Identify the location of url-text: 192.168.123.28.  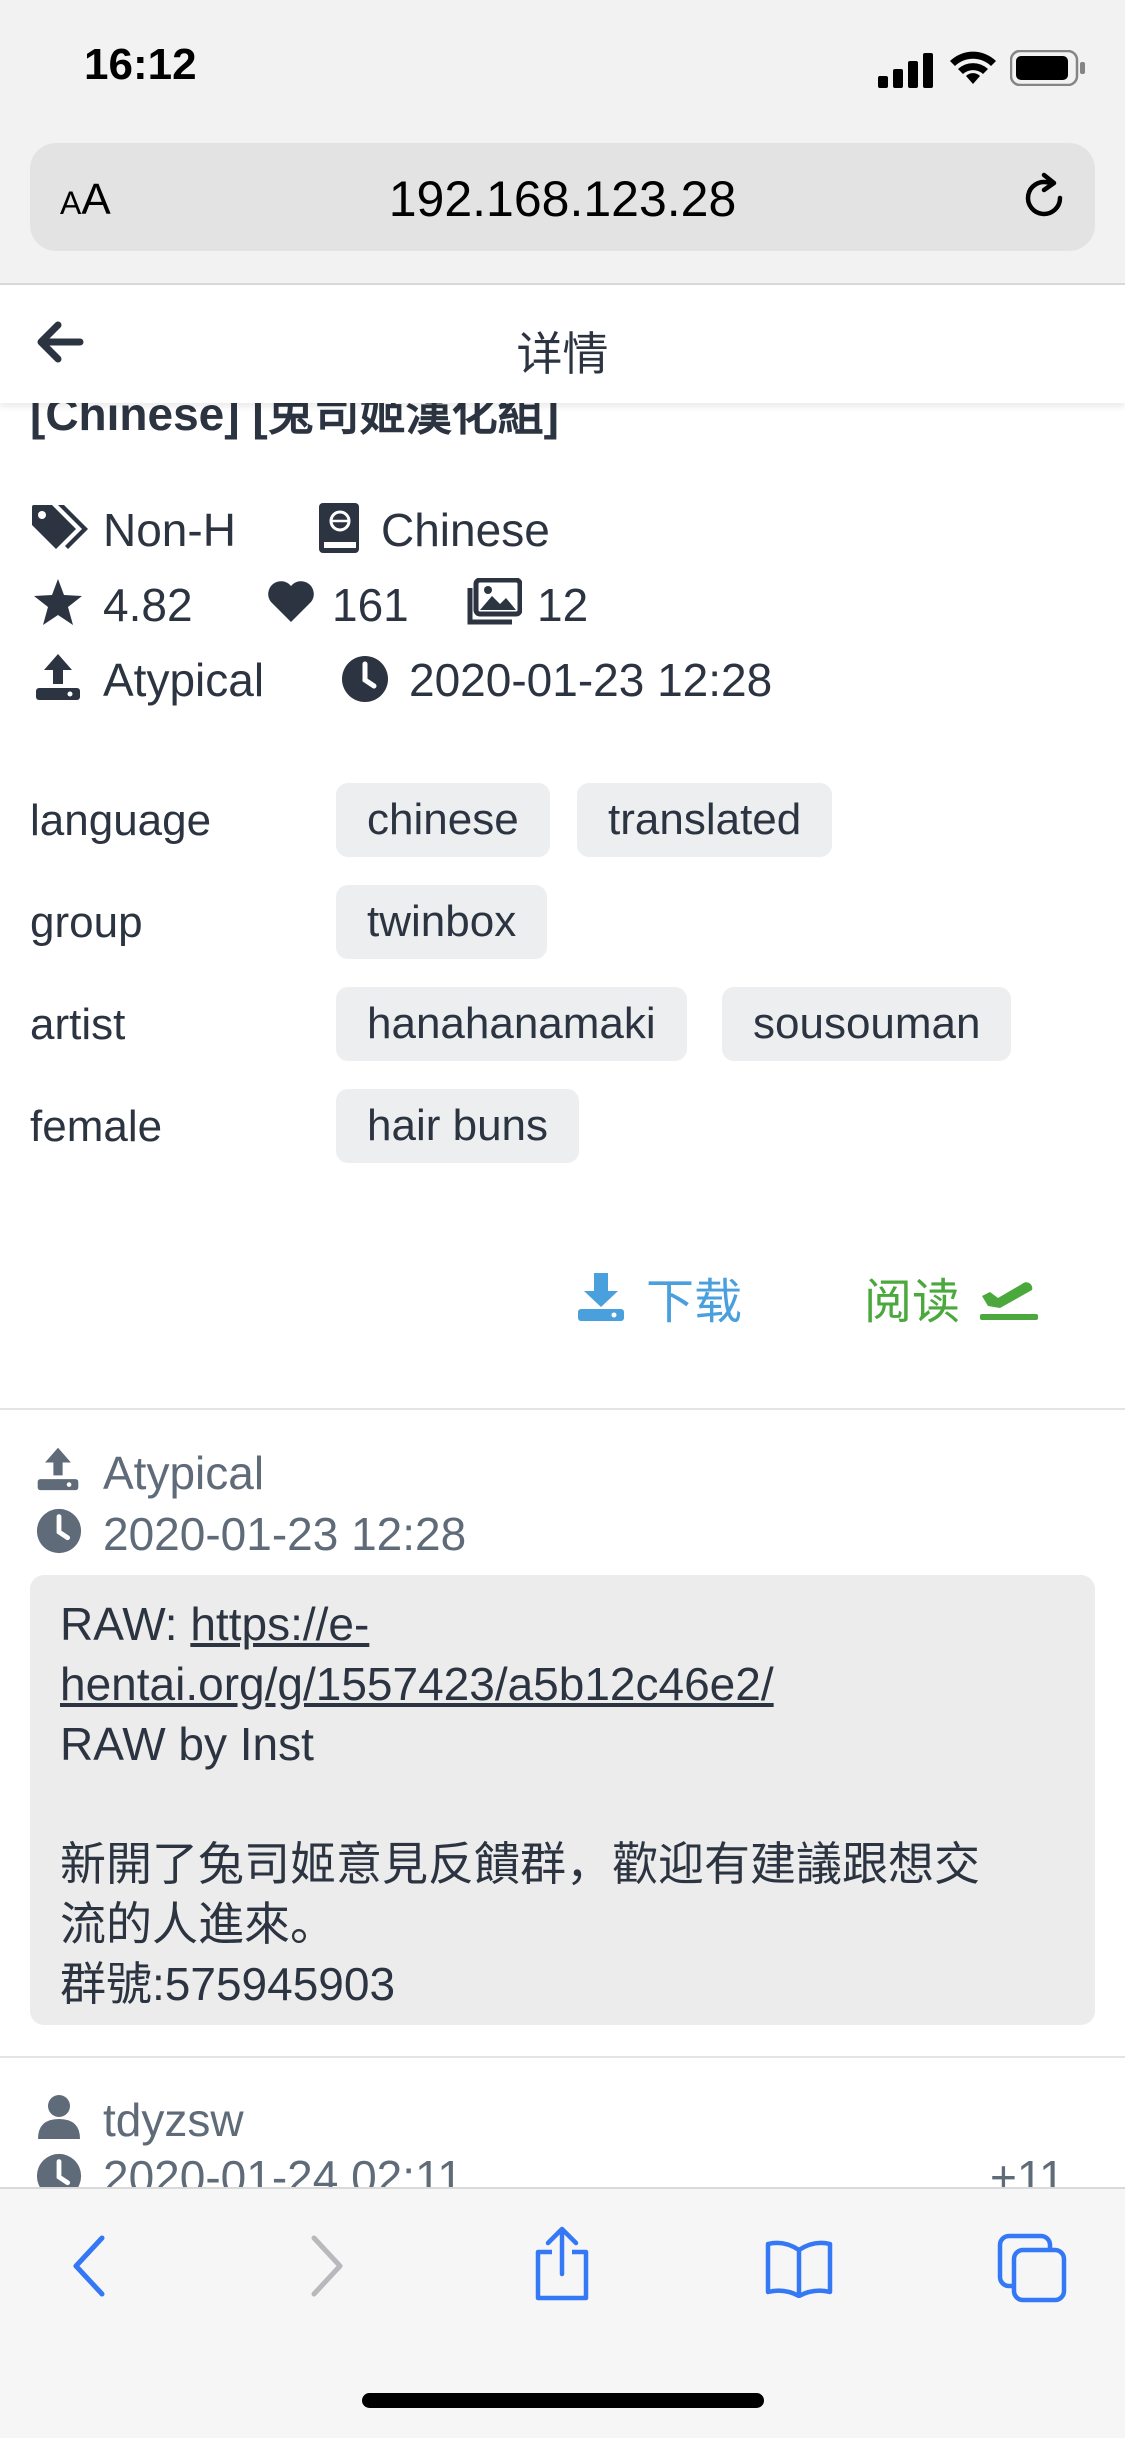
(562, 199).